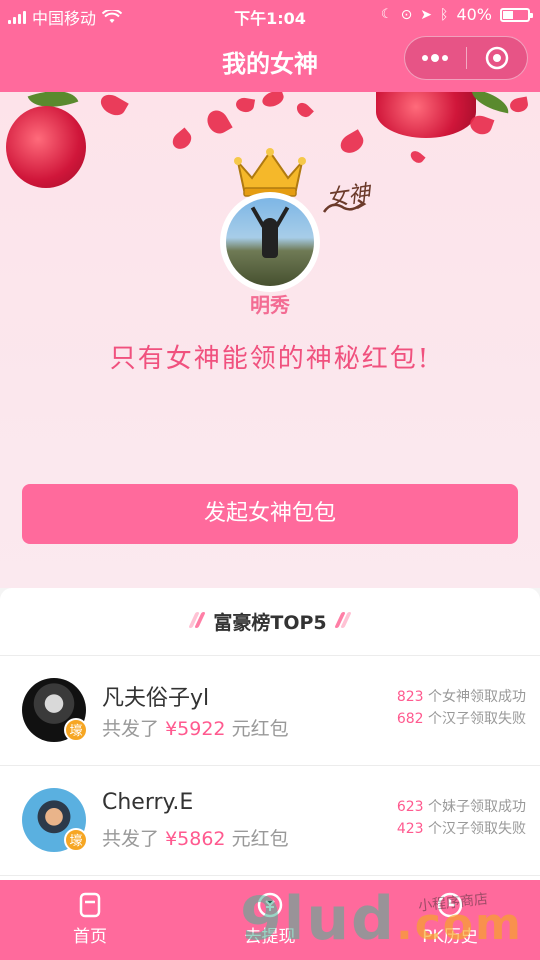 The image size is (540, 960). What do you see at coordinates (410, 697) in the screenshot?
I see `success-count: 823` at bounding box center [410, 697].